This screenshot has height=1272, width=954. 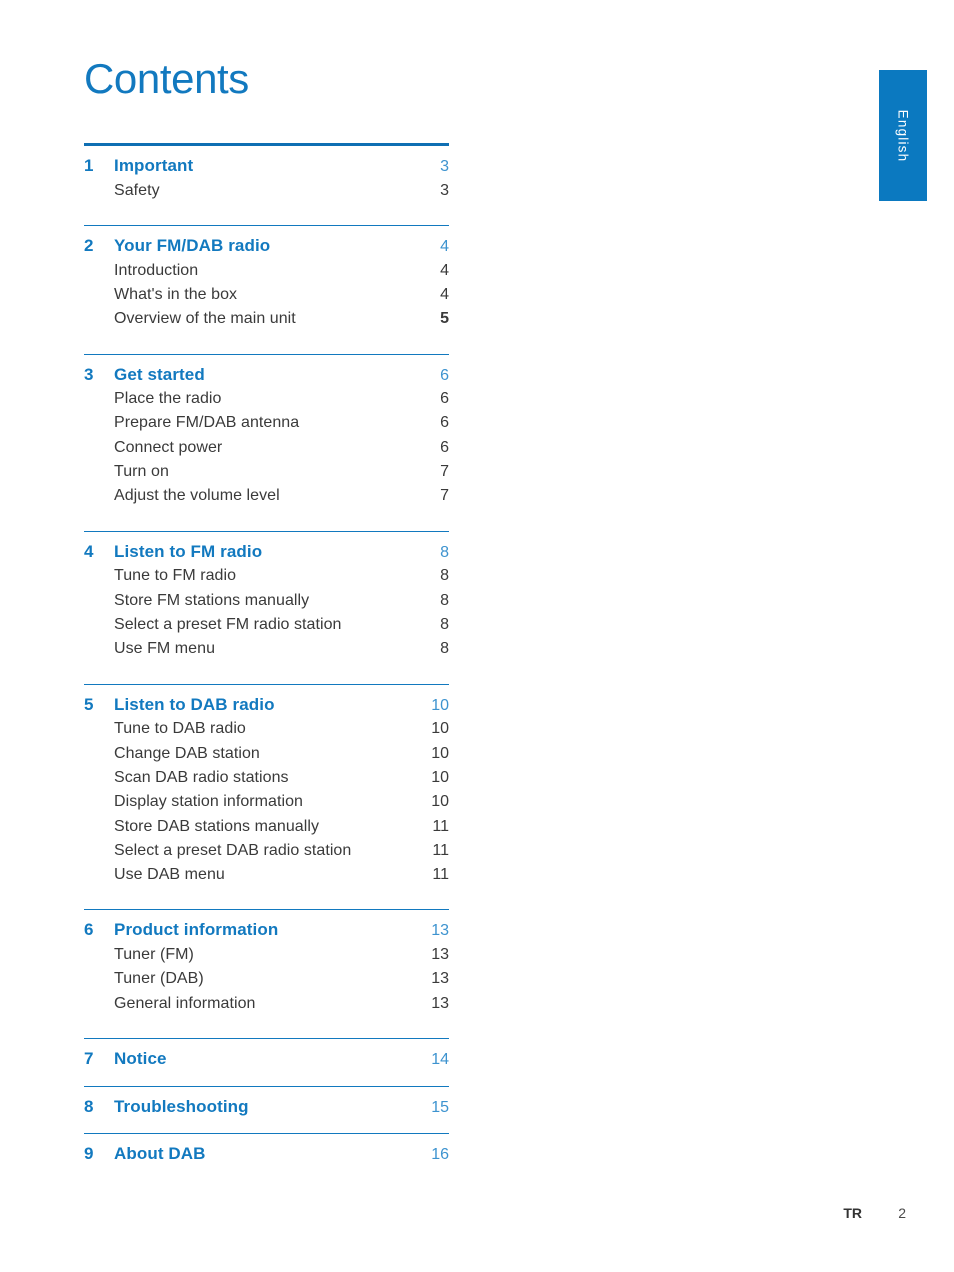 I want to click on toc-subitem: Connect power 6, so click(x=266, y=448).